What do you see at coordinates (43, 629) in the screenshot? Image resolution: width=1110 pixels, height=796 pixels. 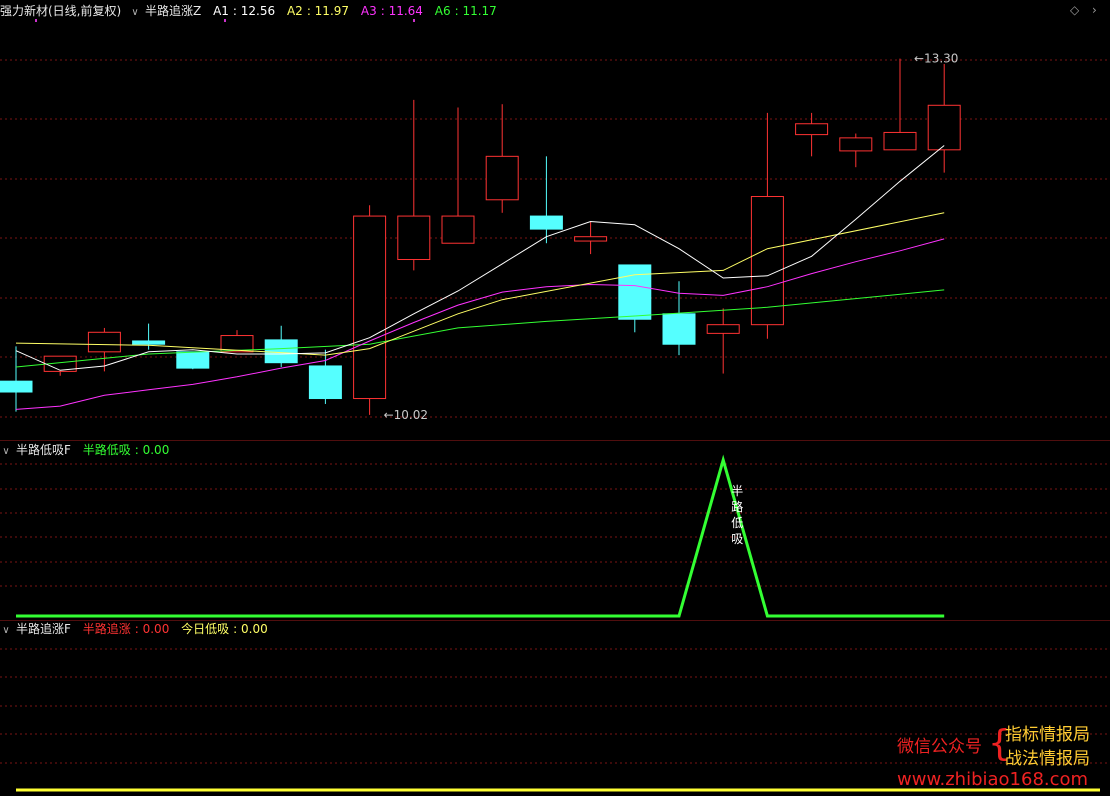 I see `sub2-name: 半路追涨F` at bounding box center [43, 629].